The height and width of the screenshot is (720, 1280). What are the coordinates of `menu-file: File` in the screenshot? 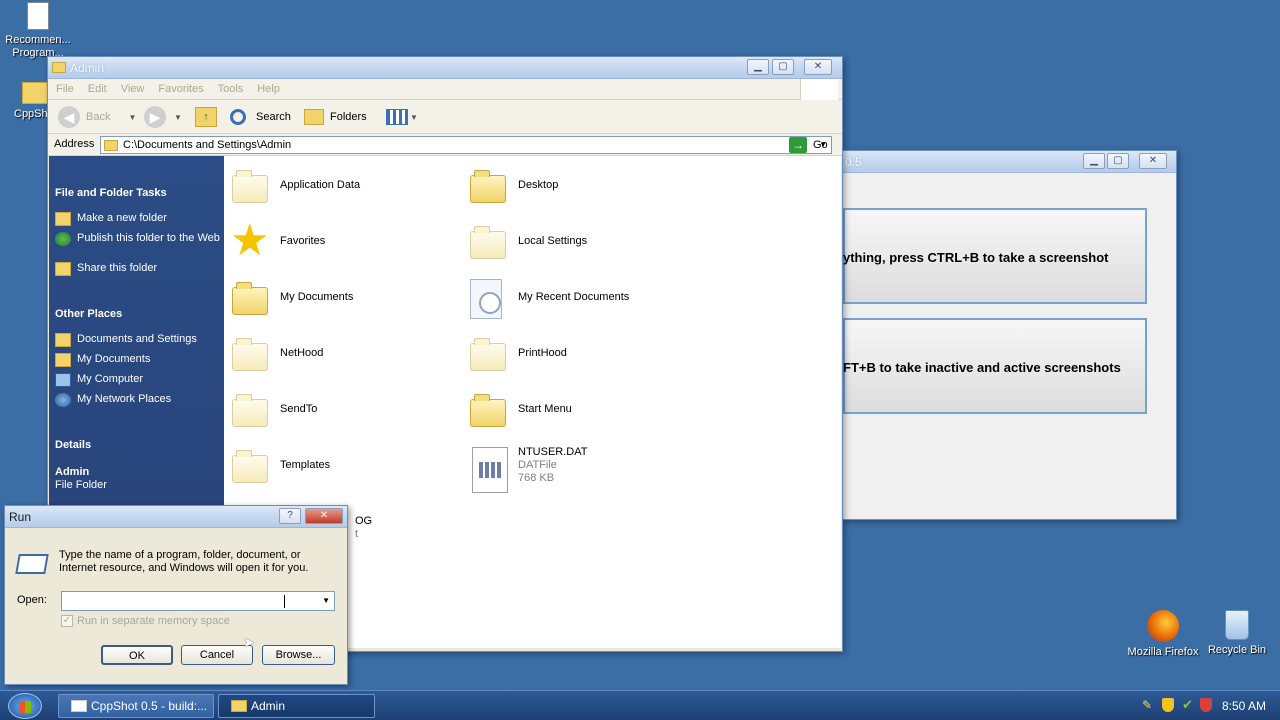 It's located at (64, 87).